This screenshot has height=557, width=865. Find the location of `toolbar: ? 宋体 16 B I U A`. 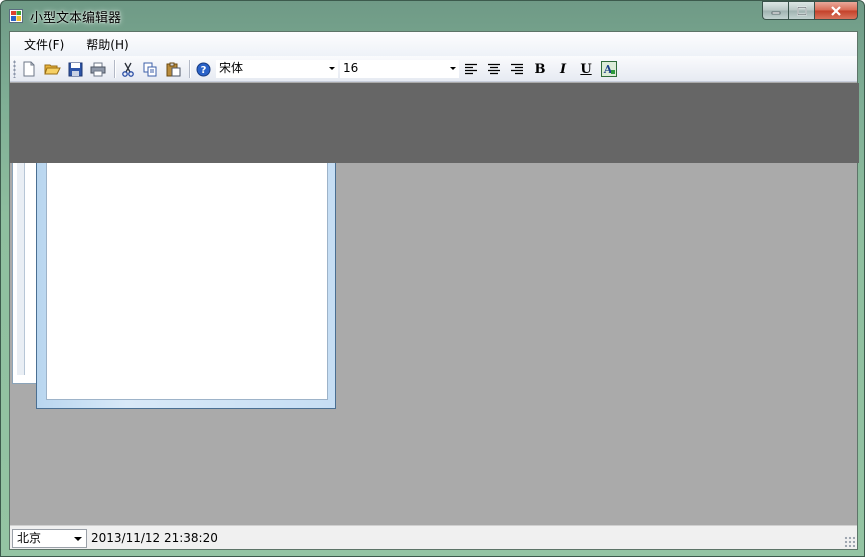

toolbar: ? 宋体 16 B I U A is located at coordinates (433, 69).